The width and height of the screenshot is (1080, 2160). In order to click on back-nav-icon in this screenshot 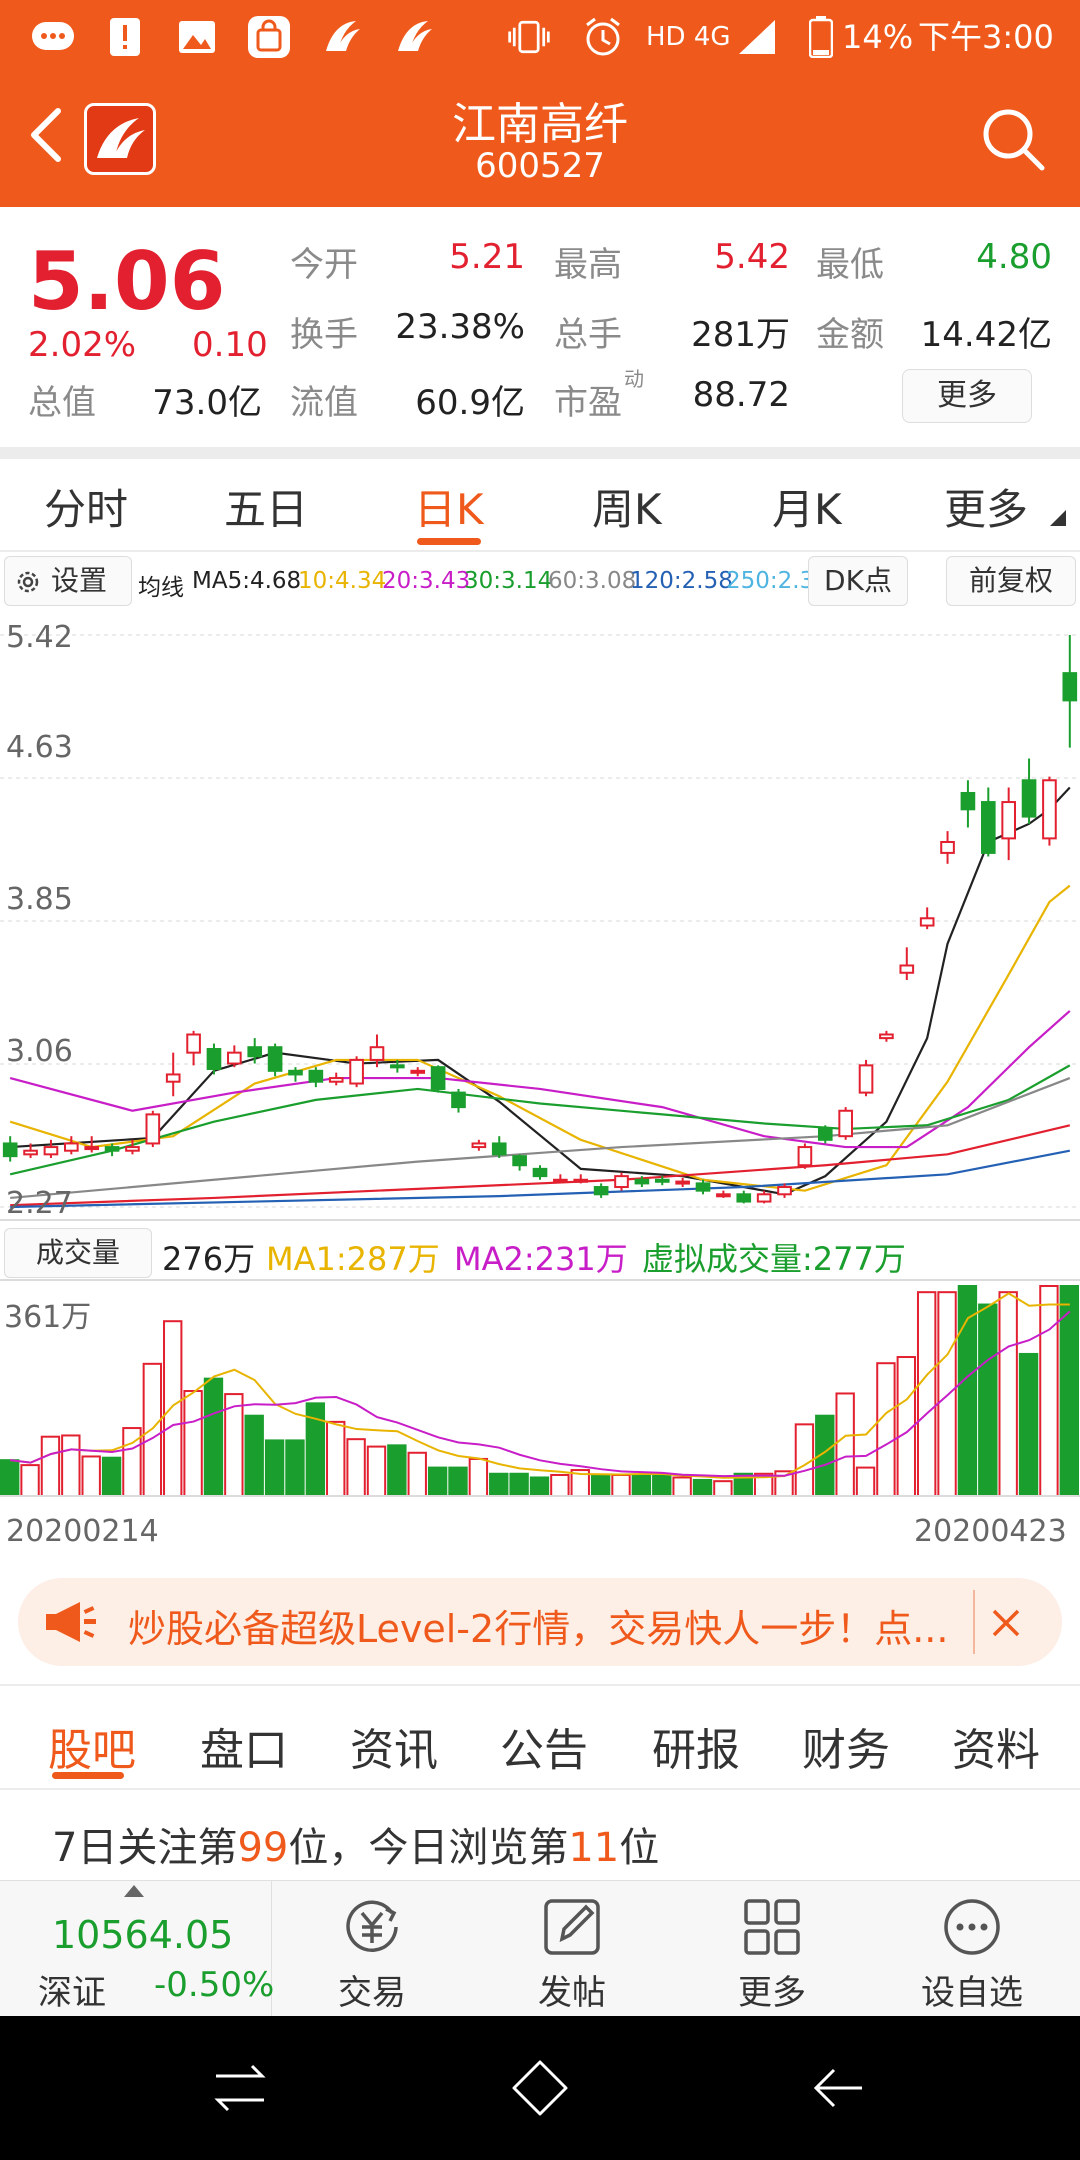, I will do `click(838, 2088)`.